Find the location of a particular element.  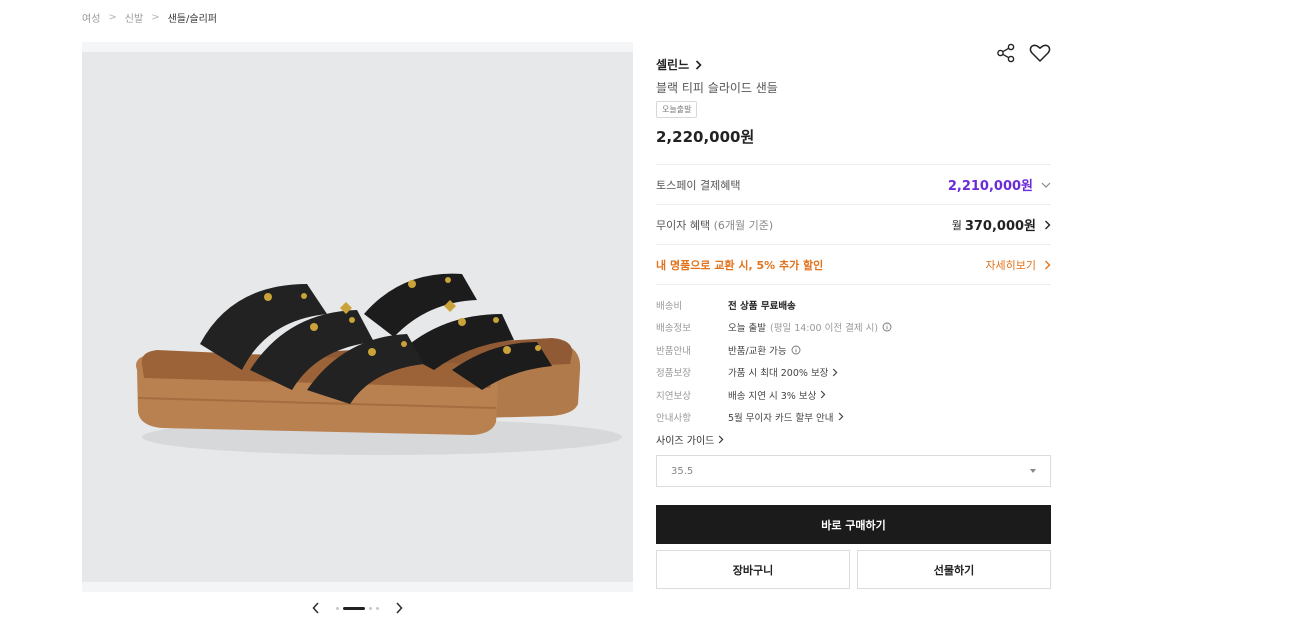

share-icon is located at coordinates (1006, 53).